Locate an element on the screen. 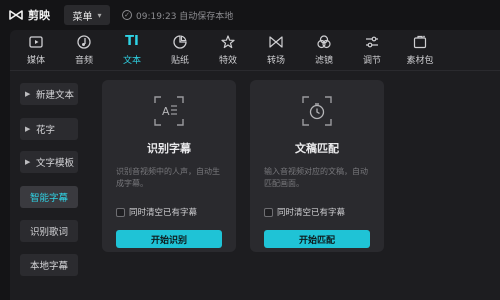  capcut-logo-icon is located at coordinates (16, 15).